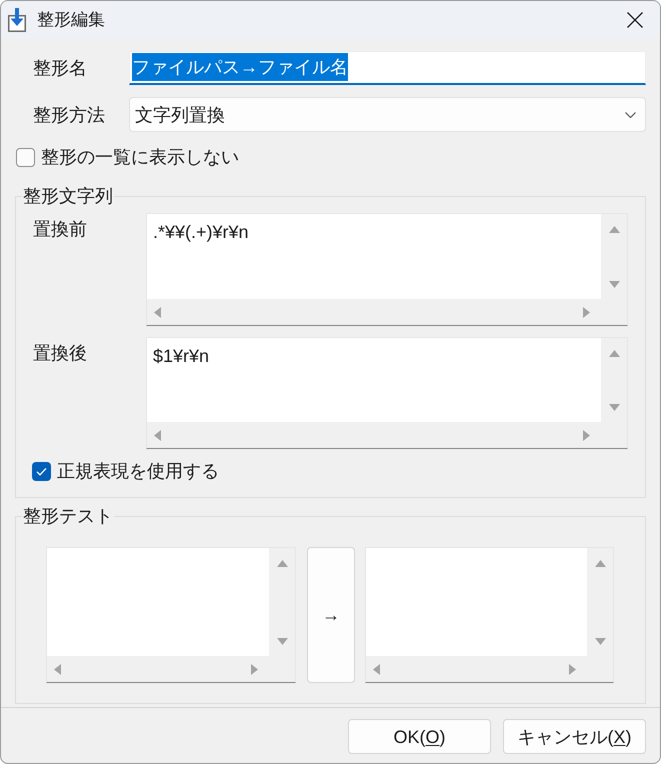 The height and width of the screenshot is (764, 661). Describe the element at coordinates (68, 516) in the screenshot. I see `group-title: 整形テスト` at that location.